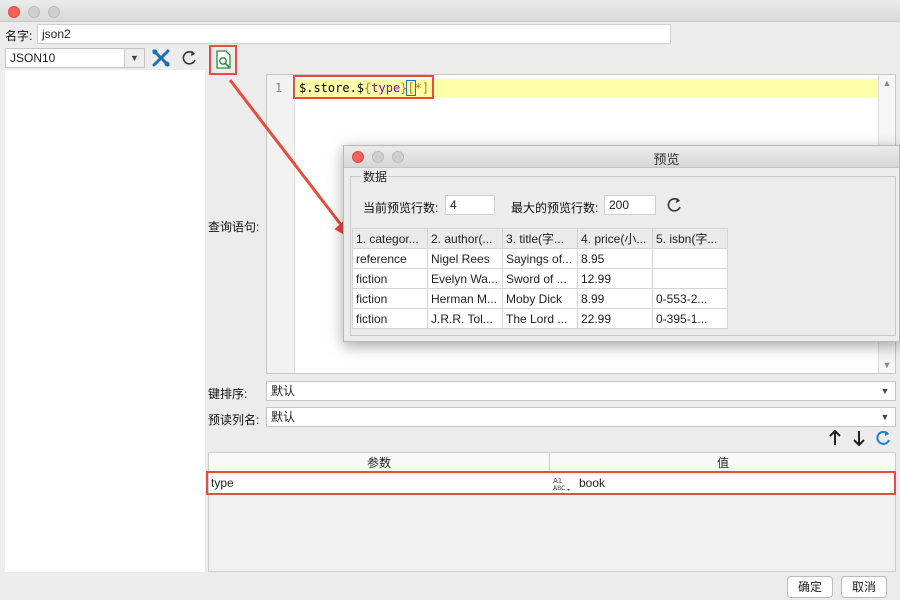 The image size is (900, 600). I want to click on max-rows-input: 200, so click(630, 205).